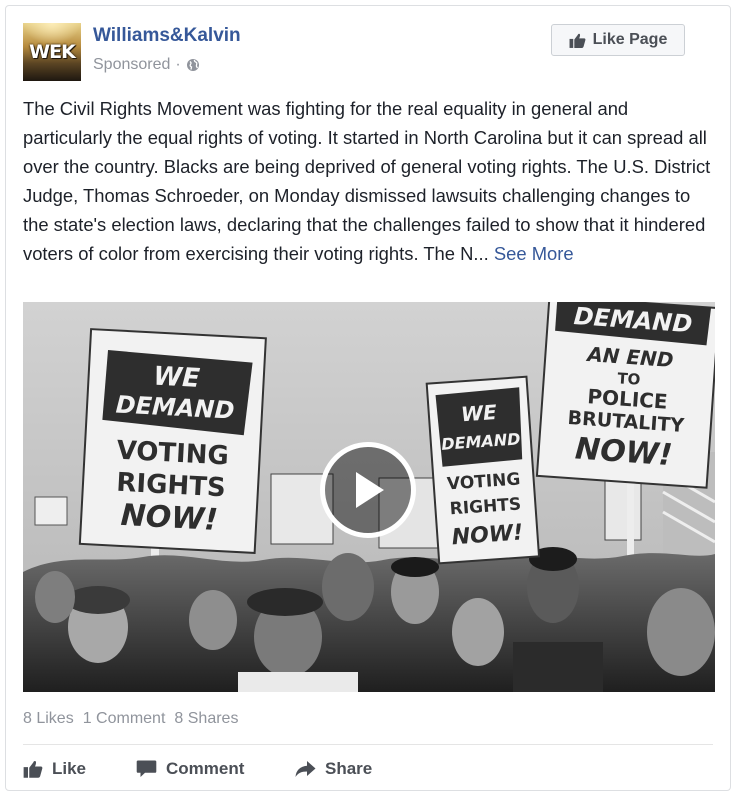  I want to click on avatar-logo-text: WEK, so click(52, 52).